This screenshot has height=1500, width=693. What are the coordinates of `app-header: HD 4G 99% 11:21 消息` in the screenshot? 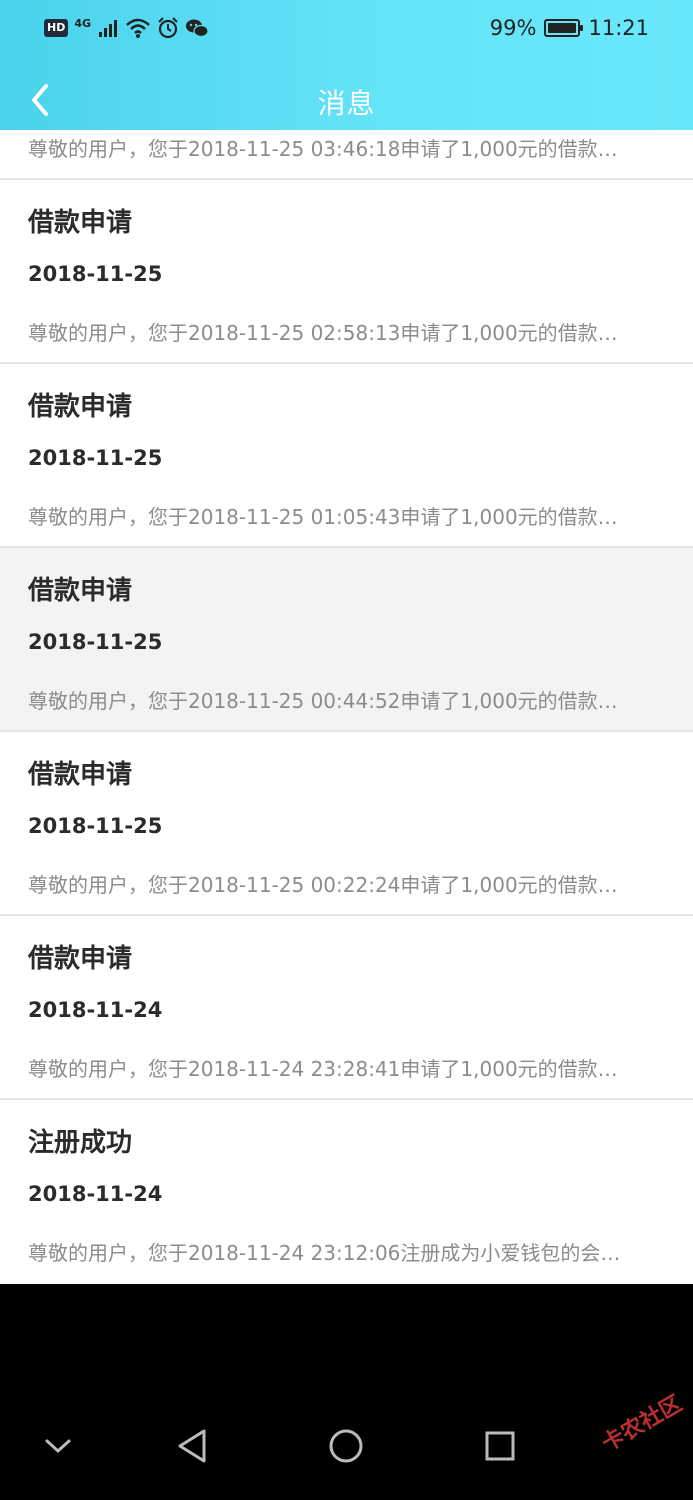 It's located at (346, 65).